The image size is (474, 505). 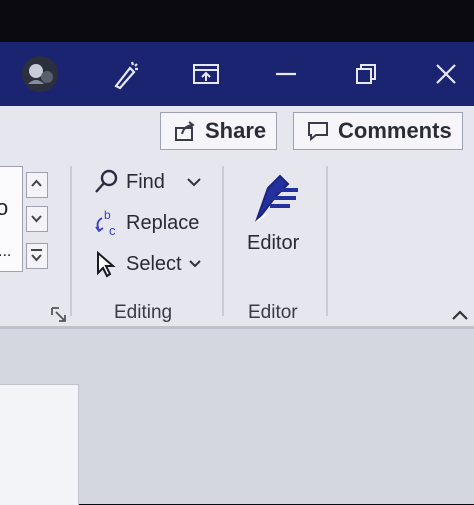 What do you see at coordinates (106, 264) in the screenshot?
I see `cursor-arrow-icon` at bounding box center [106, 264].